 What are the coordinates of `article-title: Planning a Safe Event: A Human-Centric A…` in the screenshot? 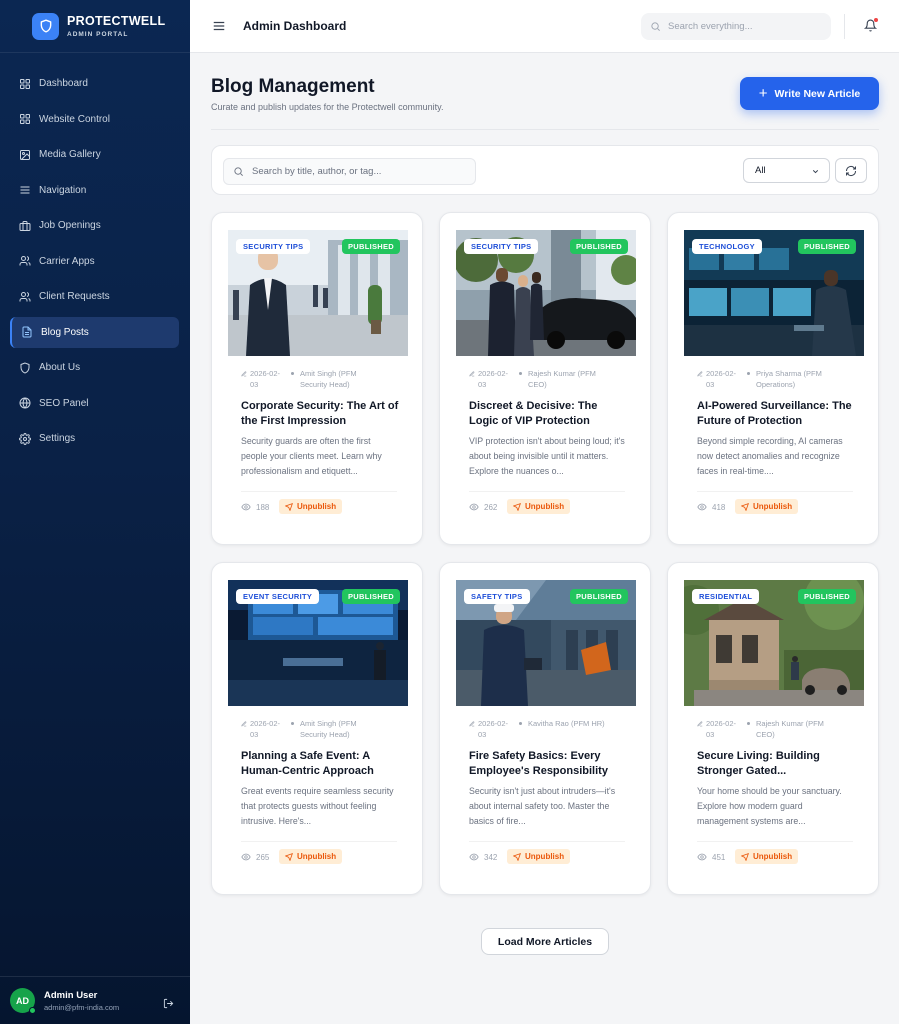 It's located at (321, 764).